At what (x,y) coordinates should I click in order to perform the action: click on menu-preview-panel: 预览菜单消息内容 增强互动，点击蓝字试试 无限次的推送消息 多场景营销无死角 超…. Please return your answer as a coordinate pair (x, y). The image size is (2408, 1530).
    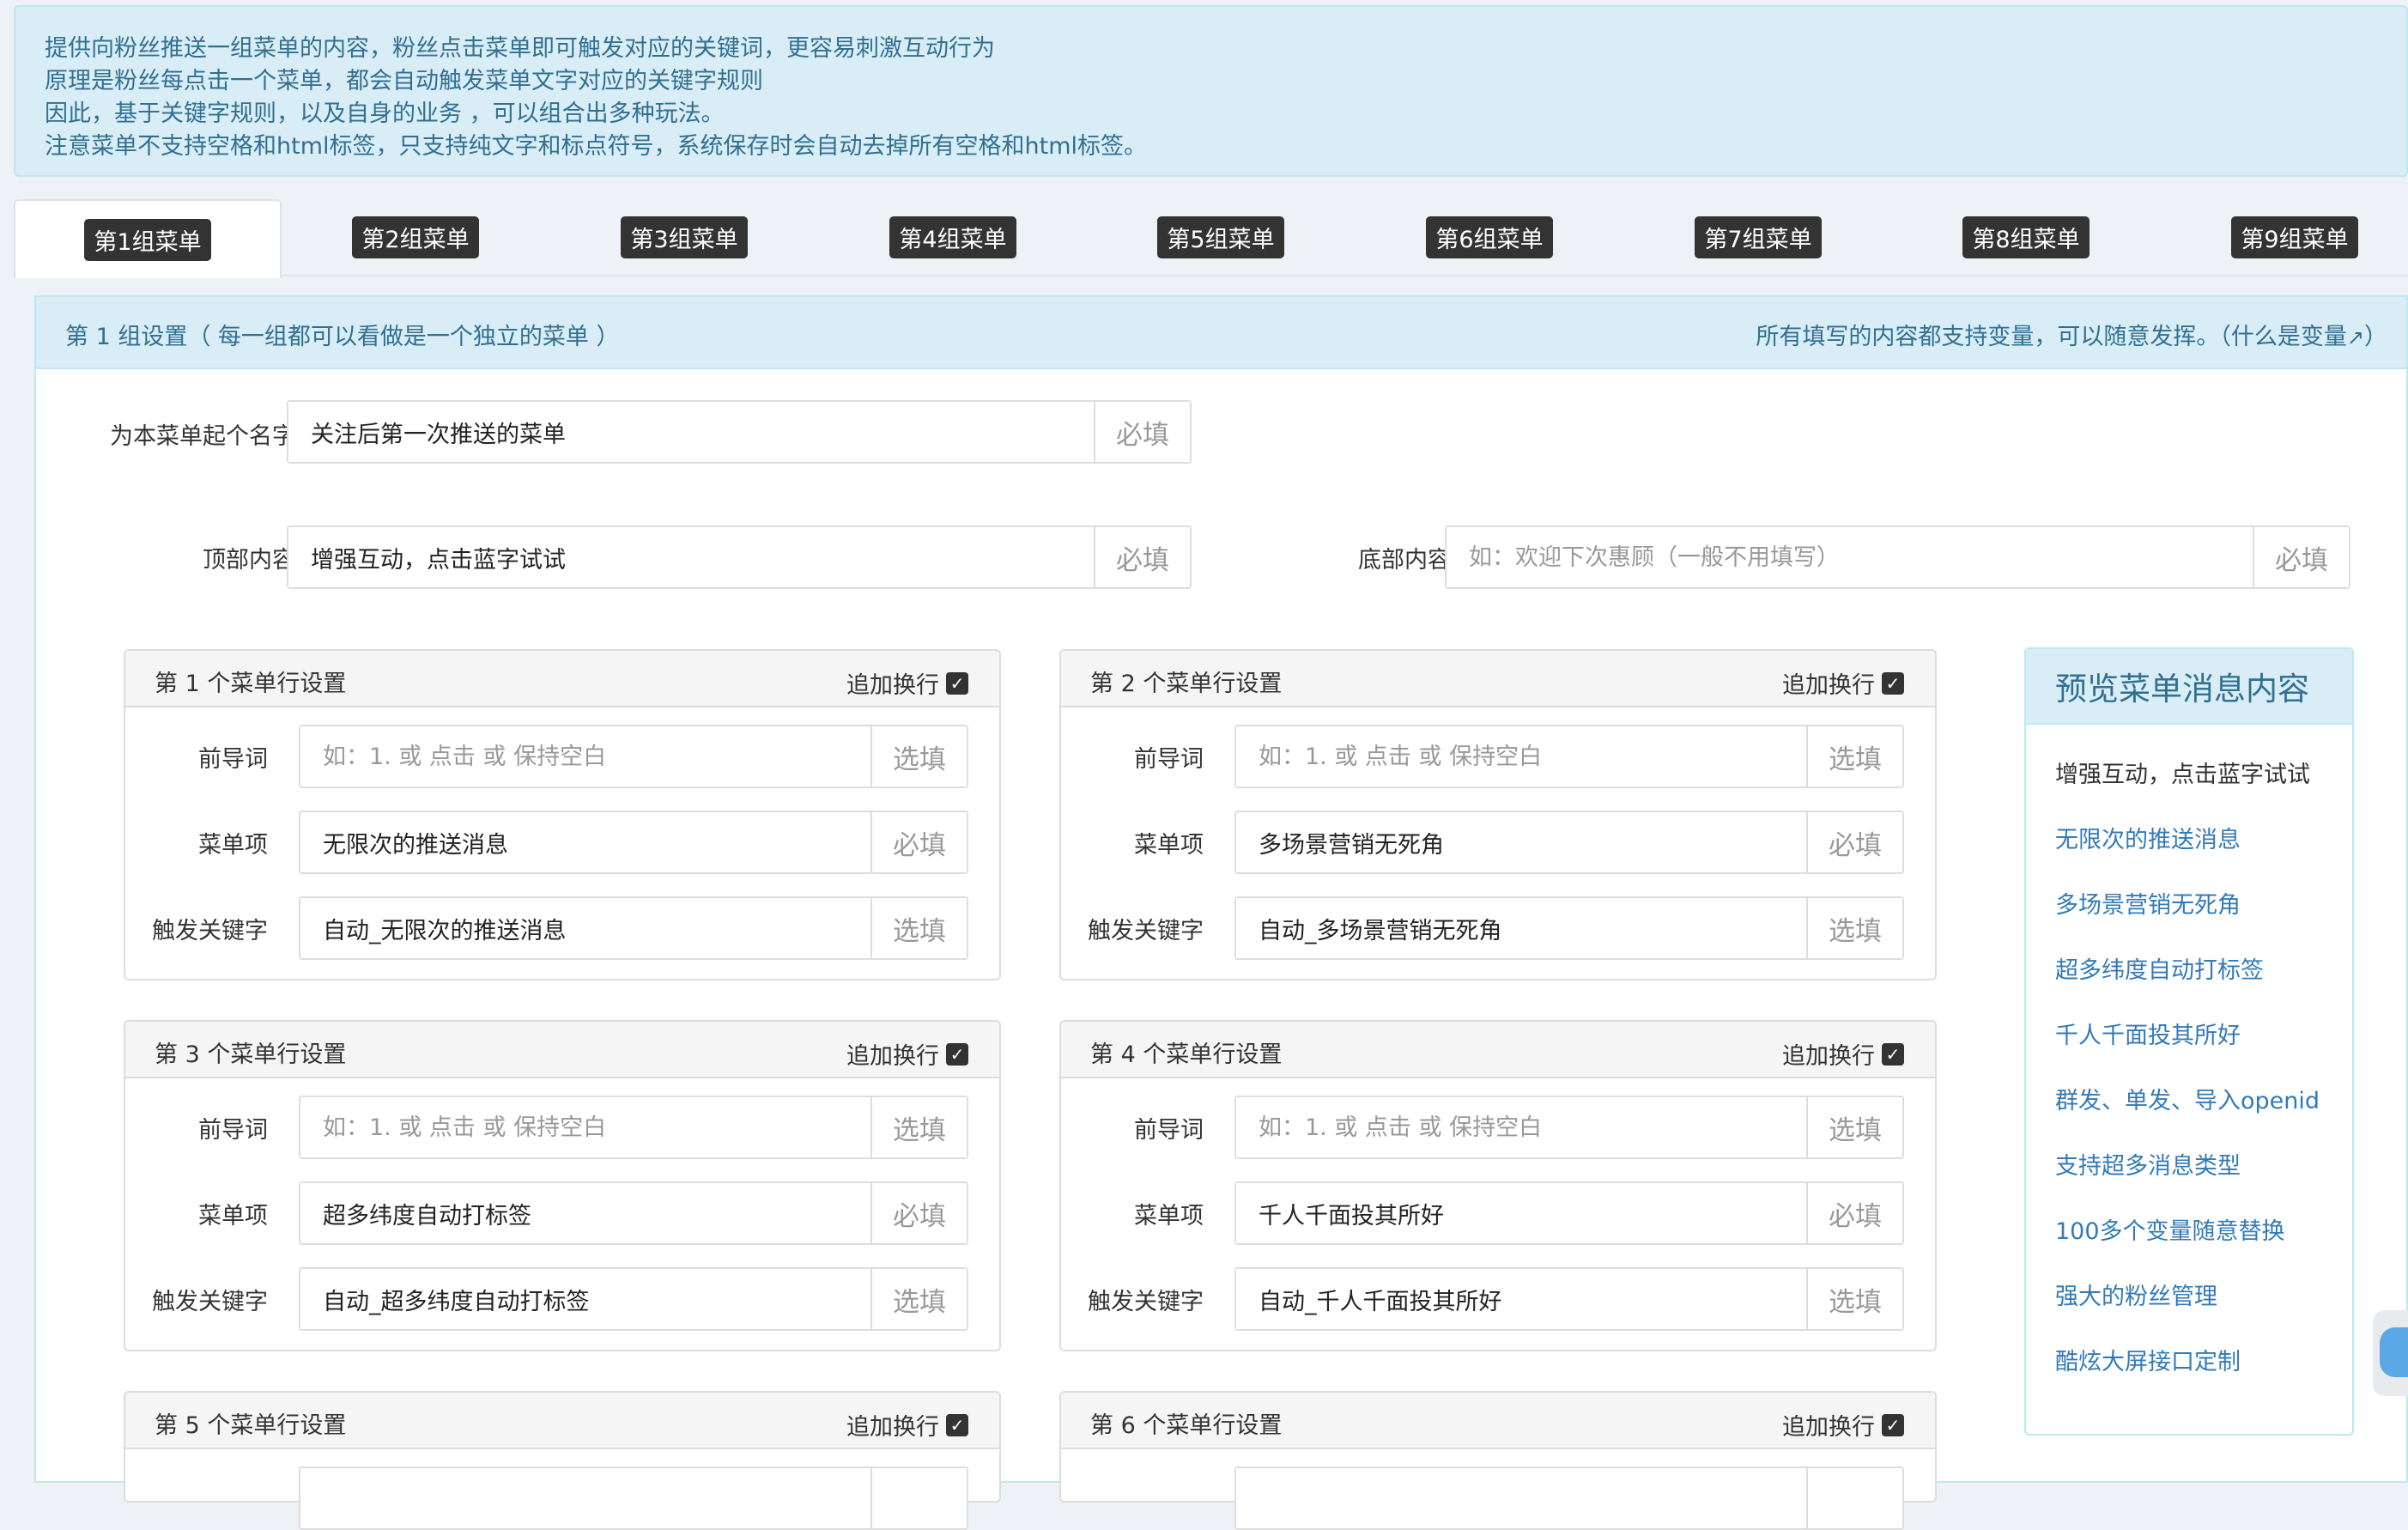
    Looking at the image, I should click on (2189, 1042).